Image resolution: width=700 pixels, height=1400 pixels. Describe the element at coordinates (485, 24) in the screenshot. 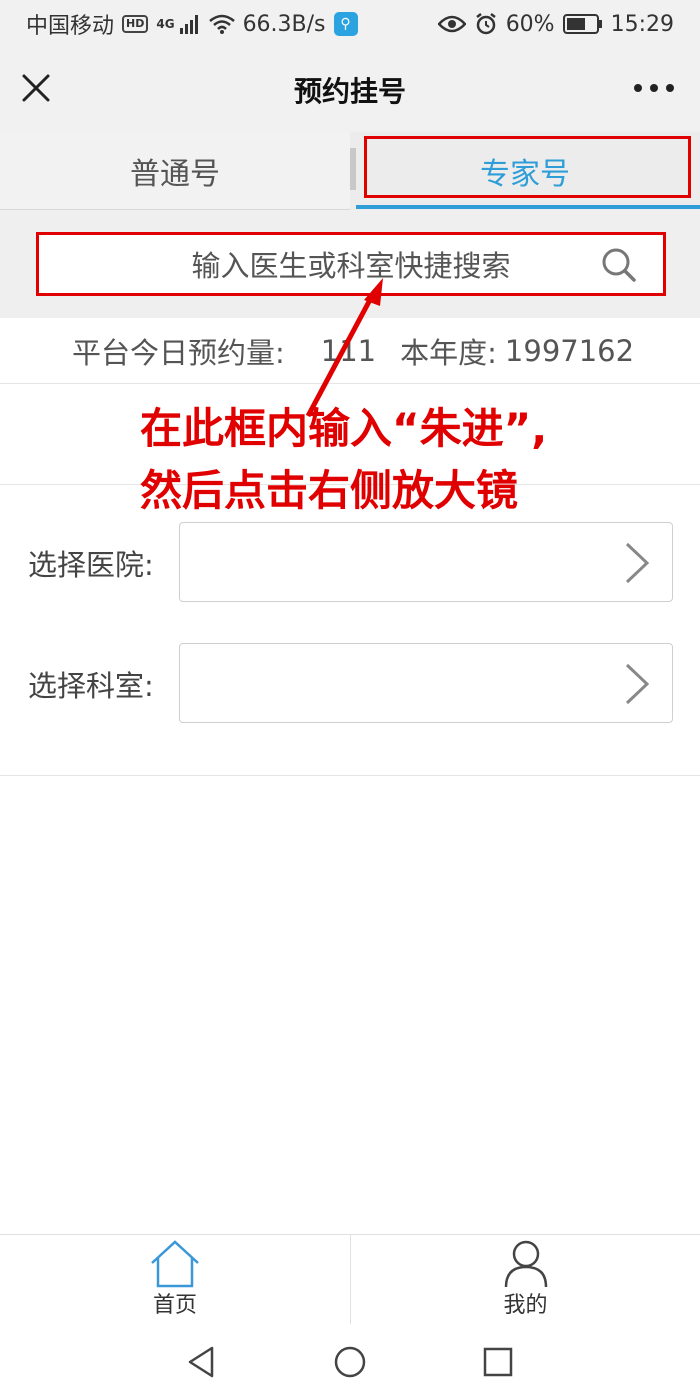

I see `alarm-icon` at that location.